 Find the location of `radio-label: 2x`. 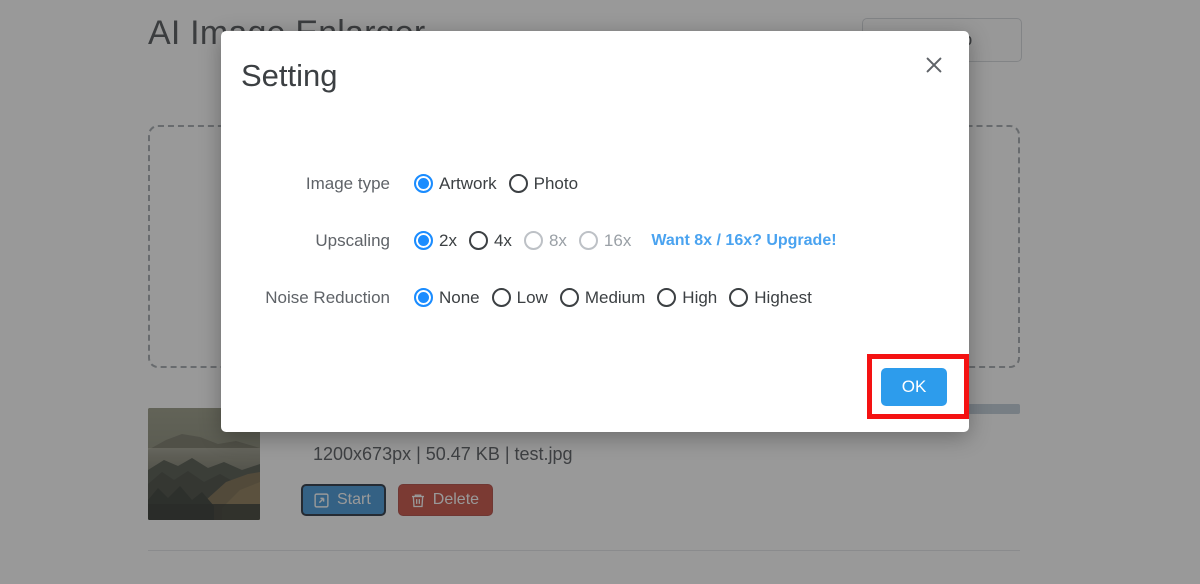

radio-label: 2x is located at coordinates (448, 240).